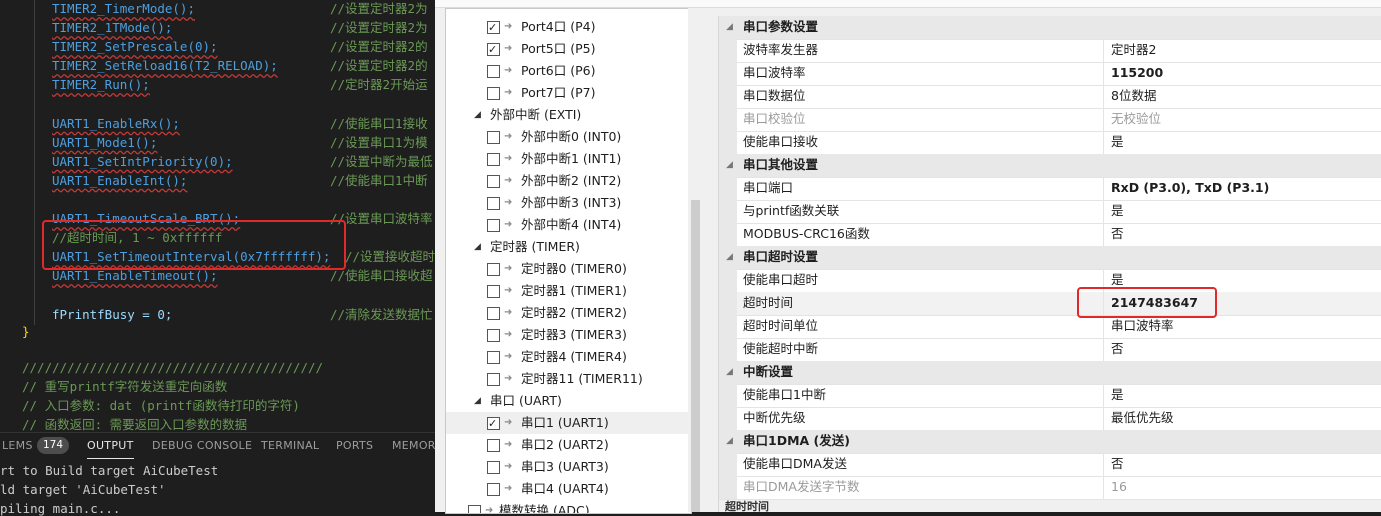 Image resolution: width=1381 pixels, height=516 pixels. What do you see at coordinates (568, 423) in the screenshot?
I see `tree-item: ➜ 串口1 (UART1)` at bounding box center [568, 423].